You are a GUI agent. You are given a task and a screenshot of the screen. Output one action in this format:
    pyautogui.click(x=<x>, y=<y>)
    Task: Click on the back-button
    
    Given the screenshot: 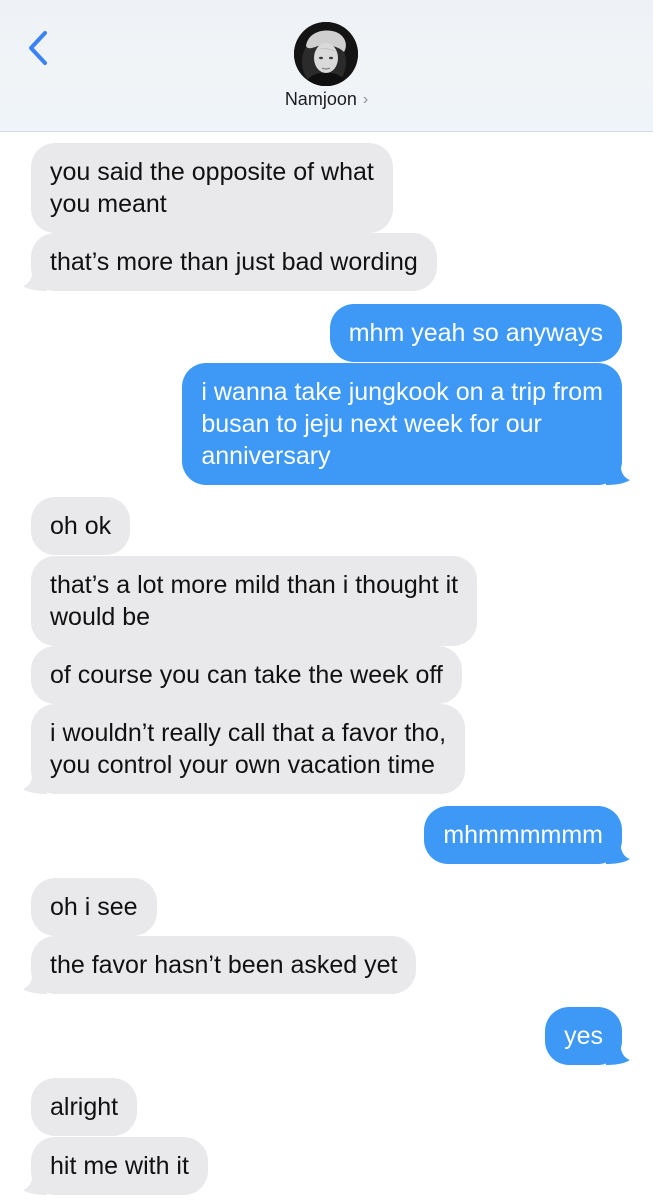 What is the action you would take?
    pyautogui.click(x=39, y=48)
    